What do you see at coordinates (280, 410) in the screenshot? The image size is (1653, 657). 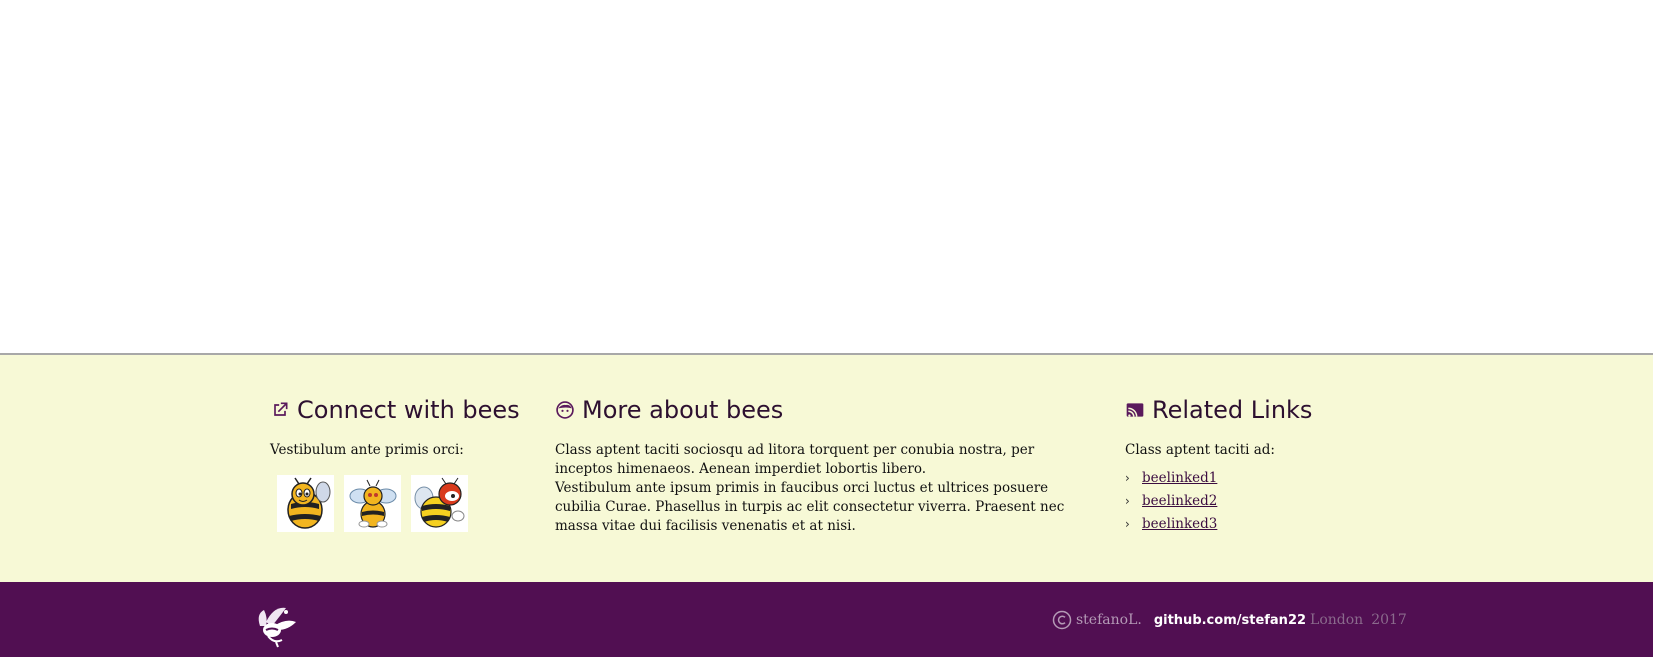 I see `external-link-icon` at bounding box center [280, 410].